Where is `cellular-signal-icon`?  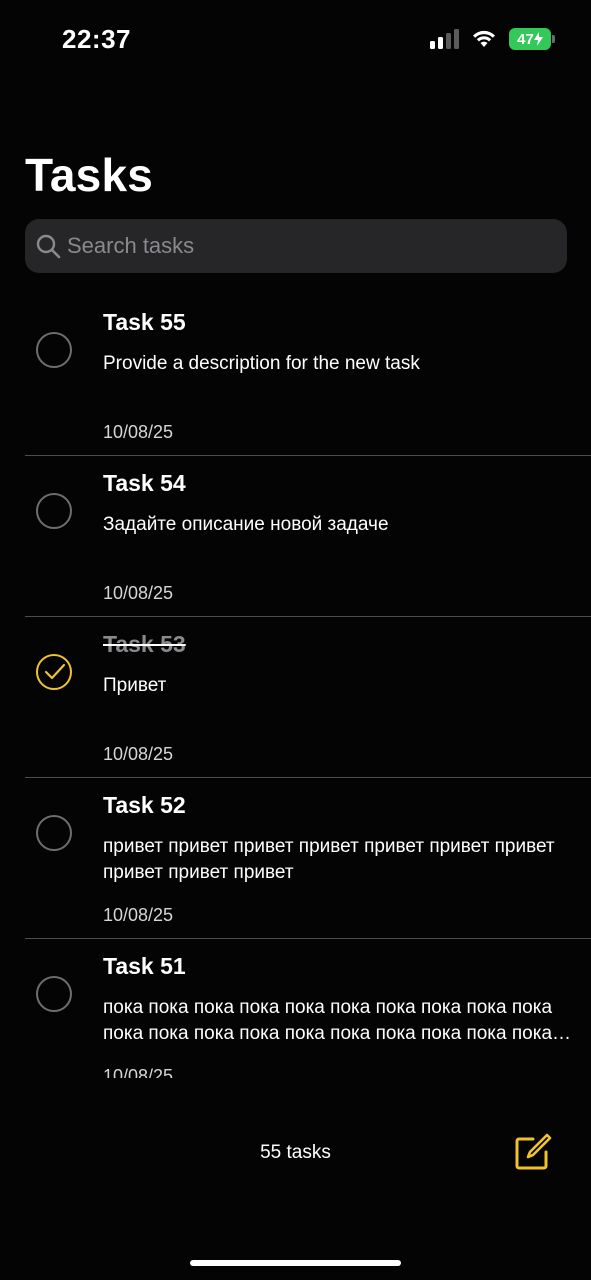
cellular-signal-icon is located at coordinates (444, 39).